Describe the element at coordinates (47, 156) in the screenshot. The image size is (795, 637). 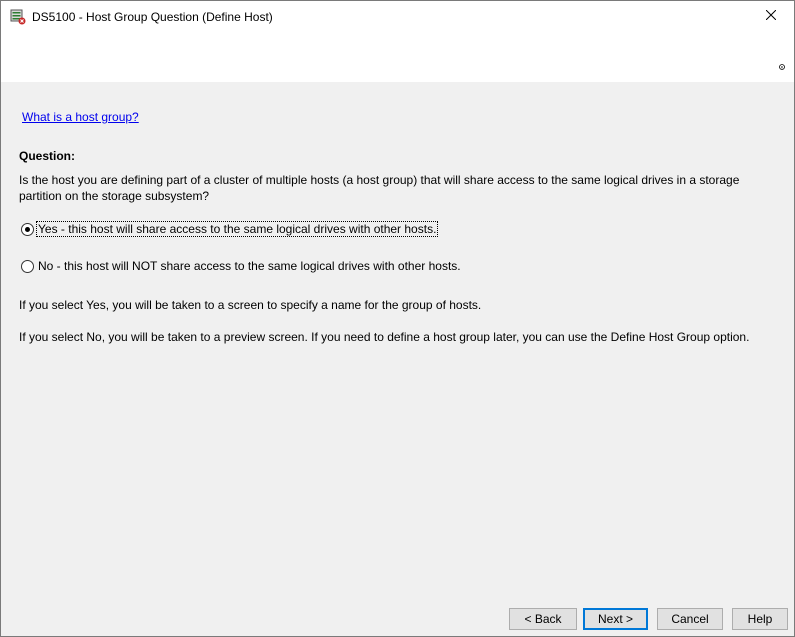
I see `question-heading: Question:` at that location.